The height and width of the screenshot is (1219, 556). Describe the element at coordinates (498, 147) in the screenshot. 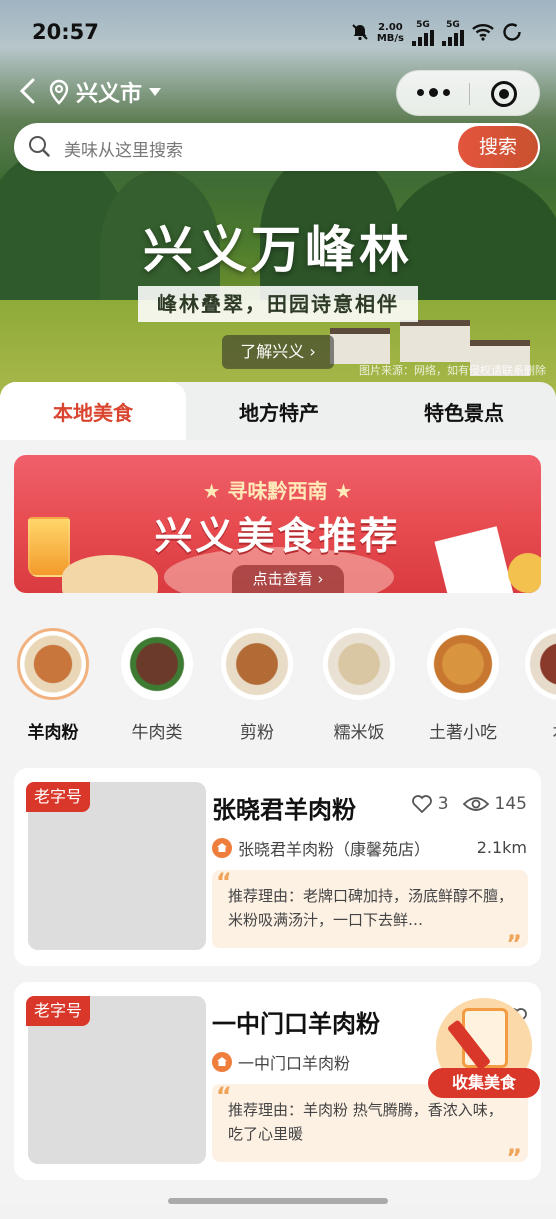

I see `search-button: 搜索` at that location.